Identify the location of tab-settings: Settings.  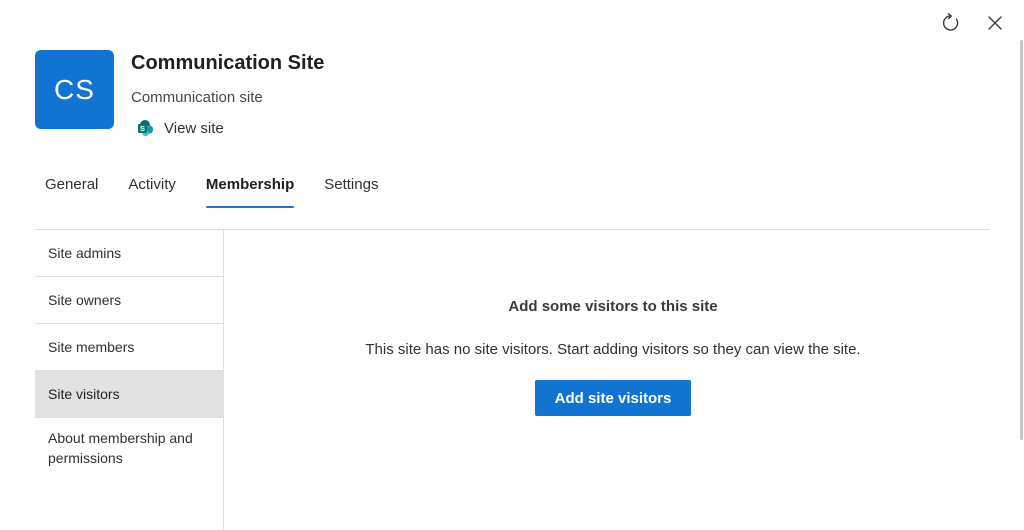
(351, 188).